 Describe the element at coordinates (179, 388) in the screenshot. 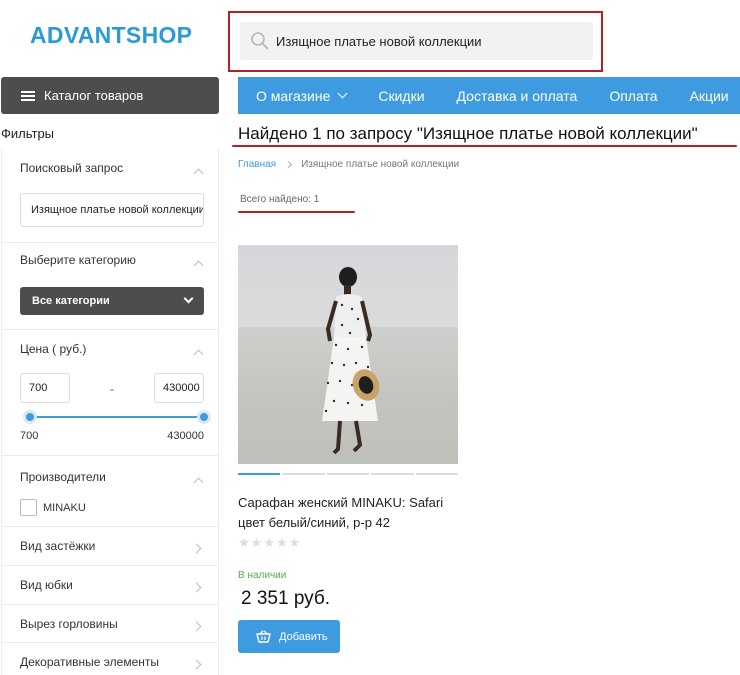

I see `price-max-input` at that location.